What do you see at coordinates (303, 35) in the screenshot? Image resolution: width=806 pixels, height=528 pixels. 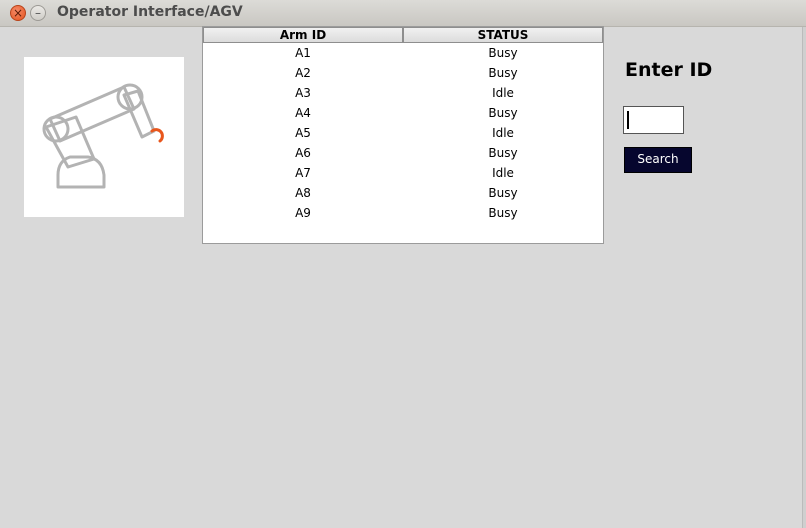 I see `column-header-arm-id: Arm ID` at bounding box center [303, 35].